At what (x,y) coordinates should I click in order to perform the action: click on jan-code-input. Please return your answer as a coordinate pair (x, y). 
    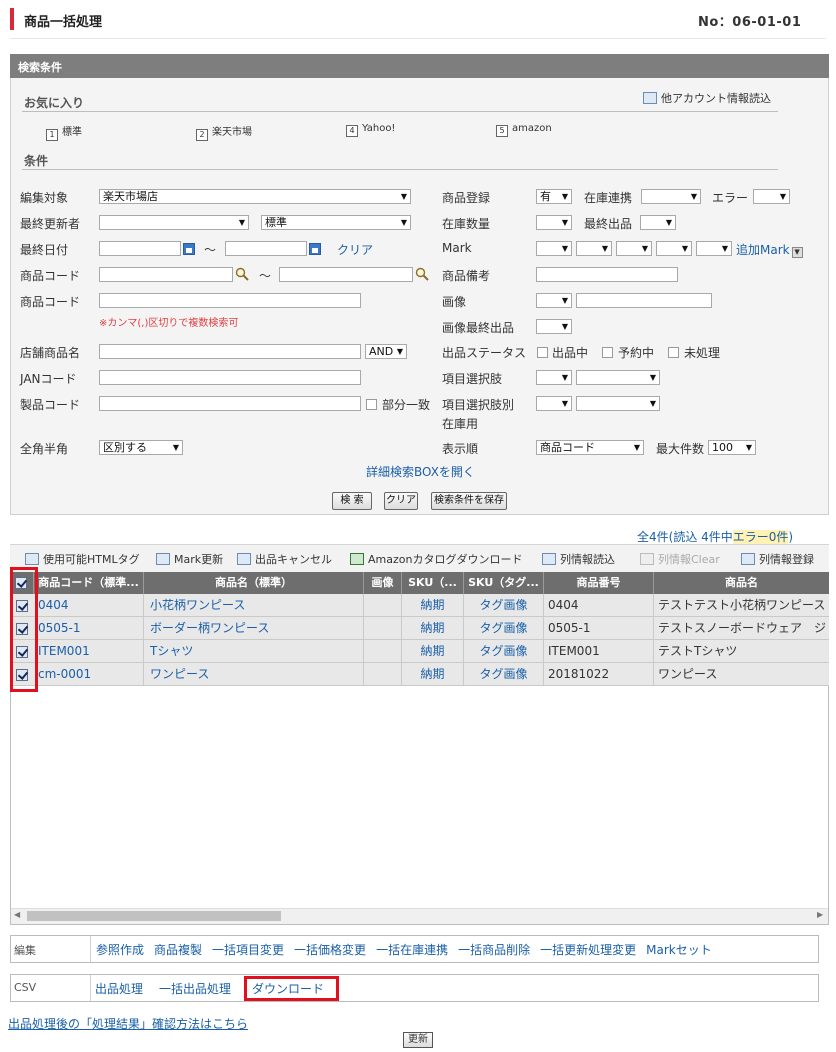
    Looking at the image, I should click on (230, 377).